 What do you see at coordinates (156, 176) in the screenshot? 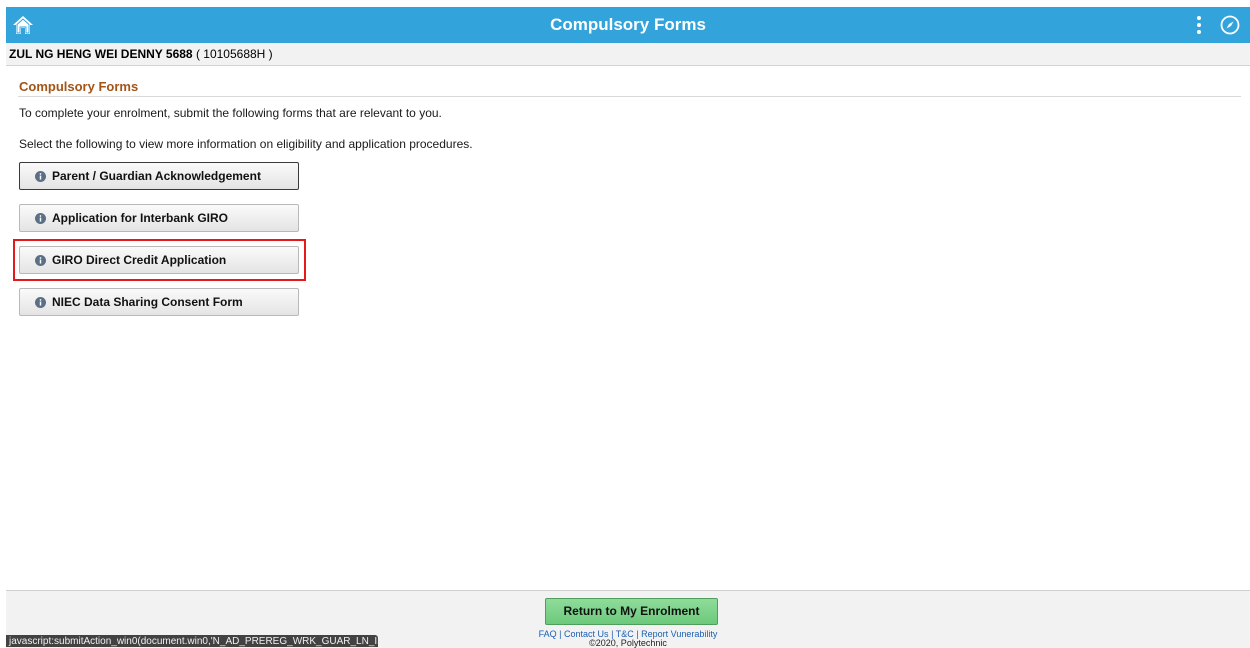
I see `form-button-label: Parent / Guardian Acknowledgement` at bounding box center [156, 176].